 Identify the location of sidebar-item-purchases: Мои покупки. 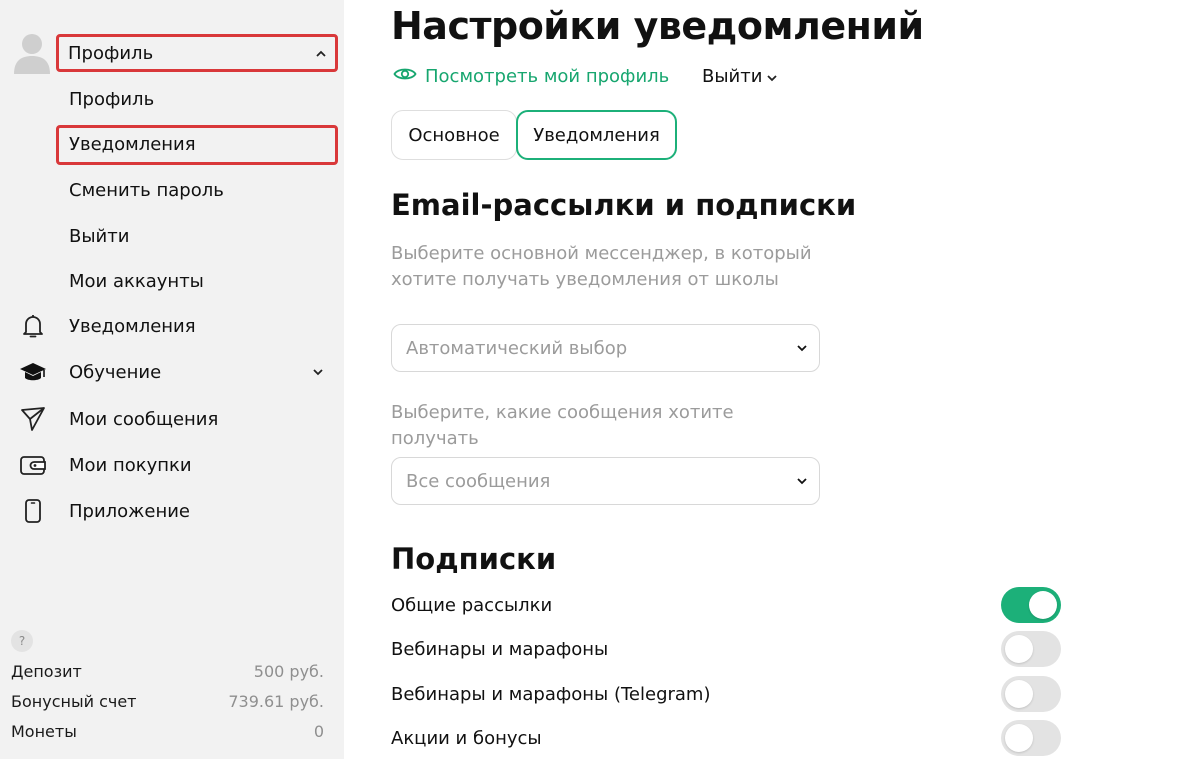
(172, 465).